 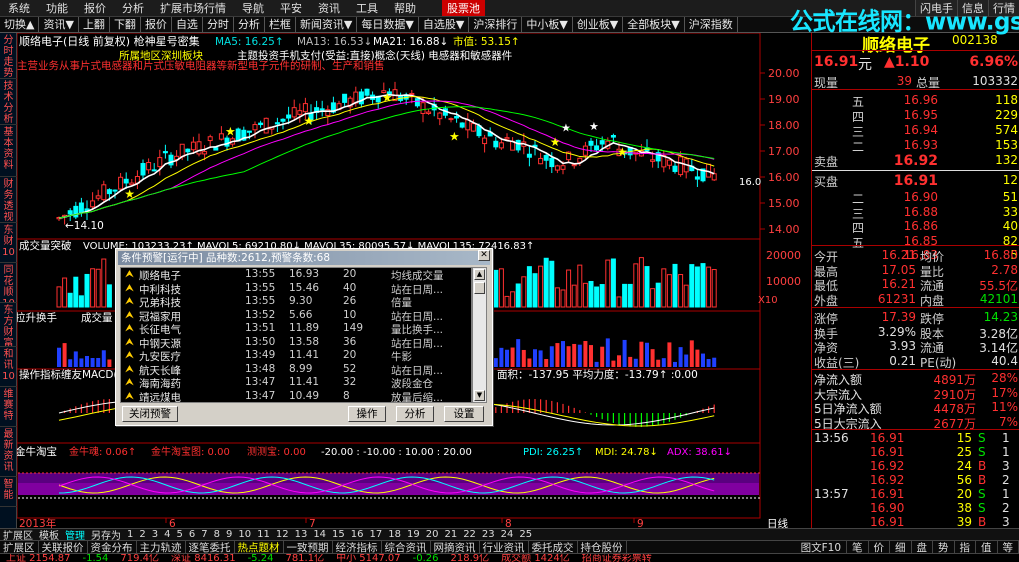 I want to click on bottom-tab-11: 8, so click(x=217, y=534).